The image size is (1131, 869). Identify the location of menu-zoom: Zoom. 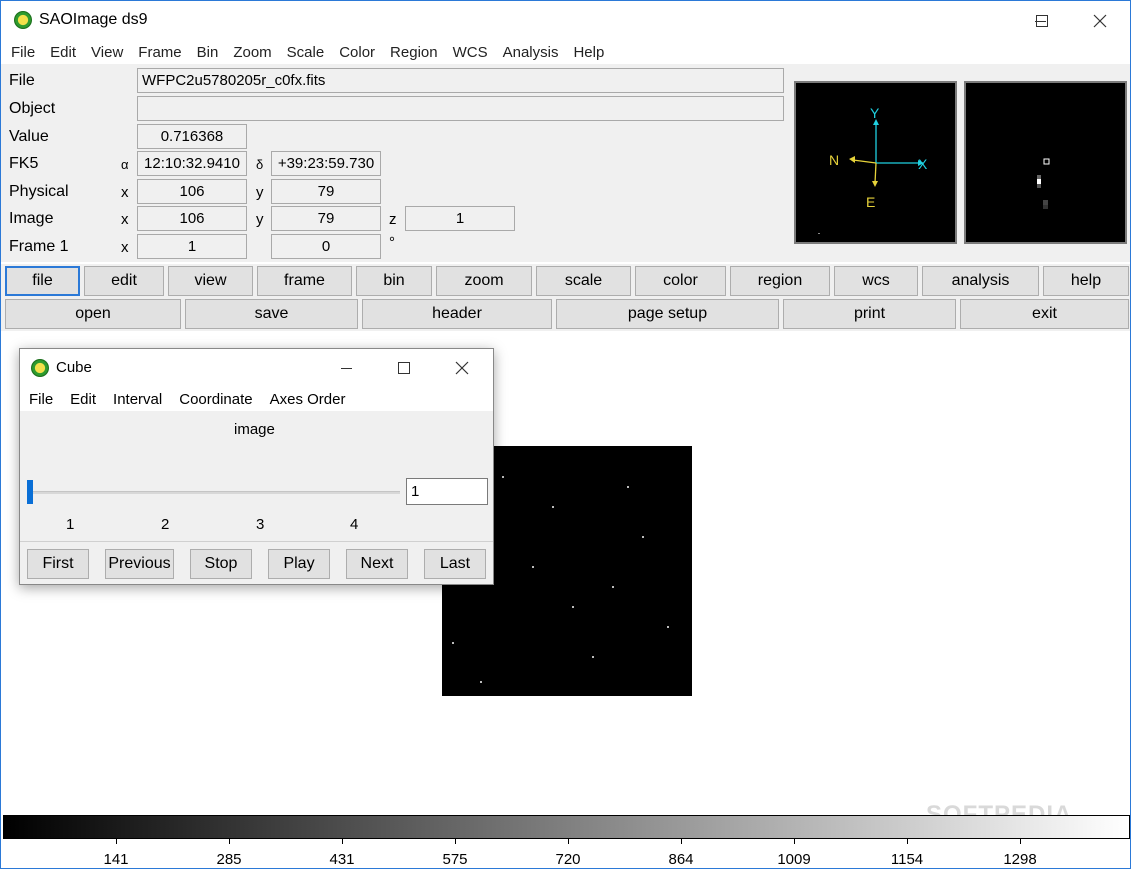
(252, 52).